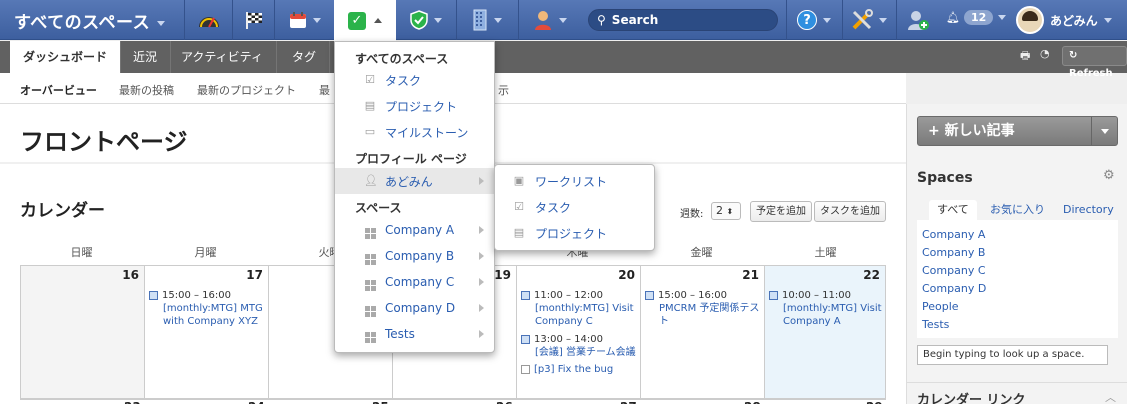 The image size is (1127, 404). Describe the element at coordinates (850, 211) in the screenshot. I see `add-task-button: タスクを追加` at that location.